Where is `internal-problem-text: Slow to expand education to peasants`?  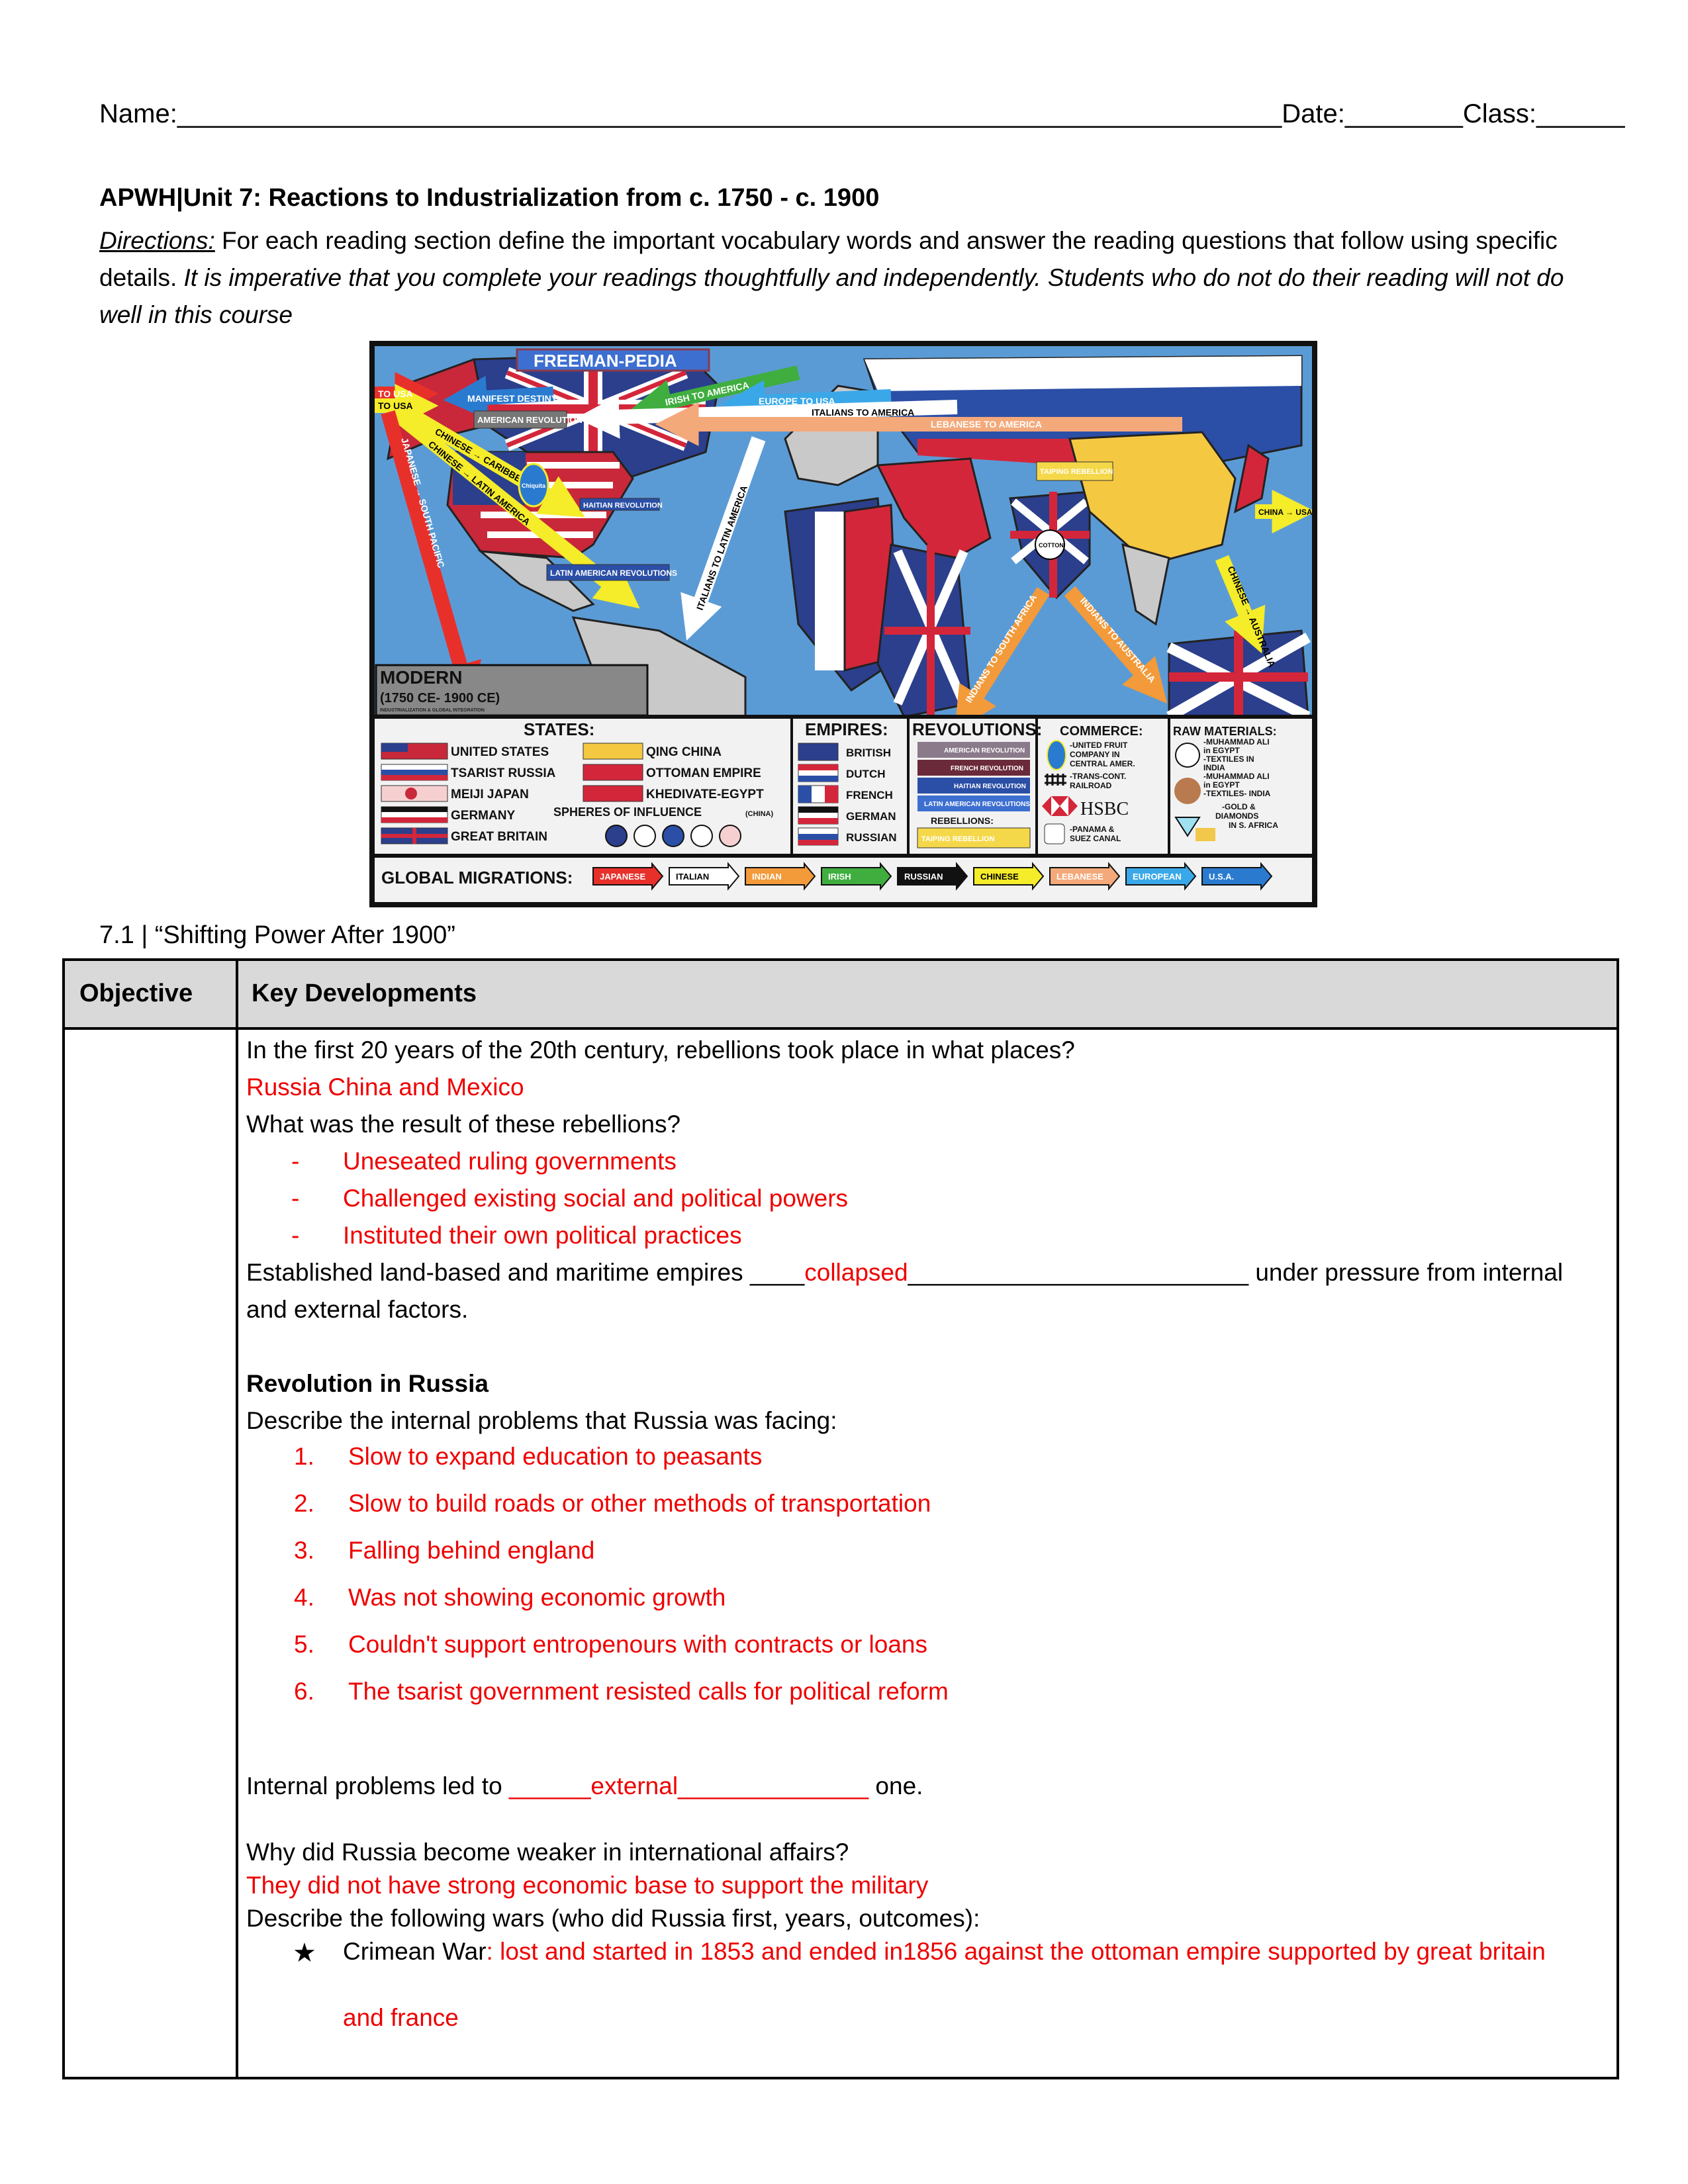
internal-problem-text: Slow to expand education to peasants is located at coordinates (555, 1457).